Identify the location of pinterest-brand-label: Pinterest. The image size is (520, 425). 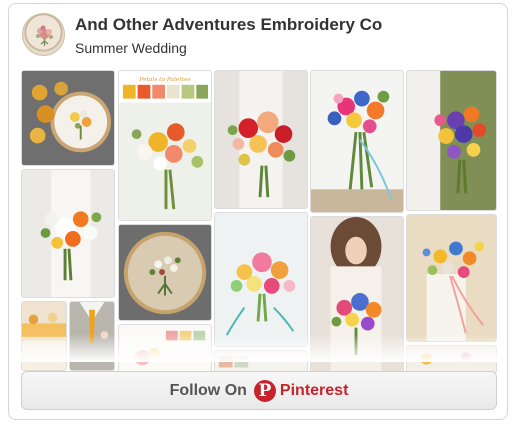
(314, 390).